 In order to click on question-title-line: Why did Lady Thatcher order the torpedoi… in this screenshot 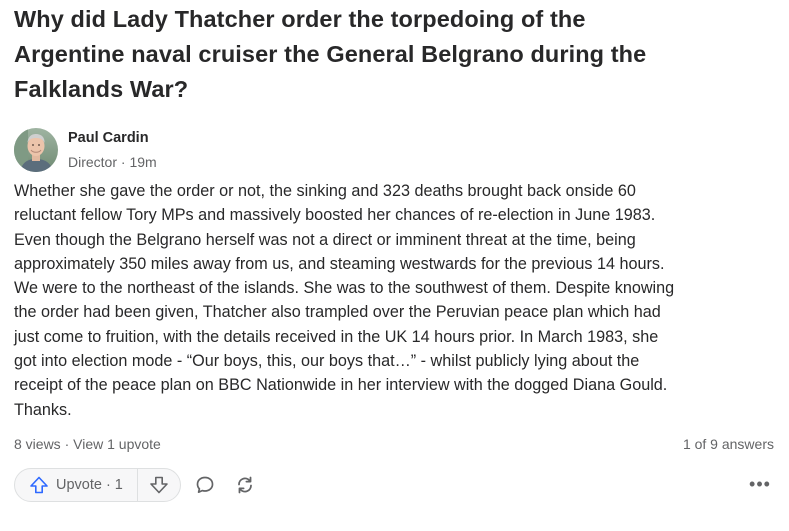, I will do `click(300, 19)`.